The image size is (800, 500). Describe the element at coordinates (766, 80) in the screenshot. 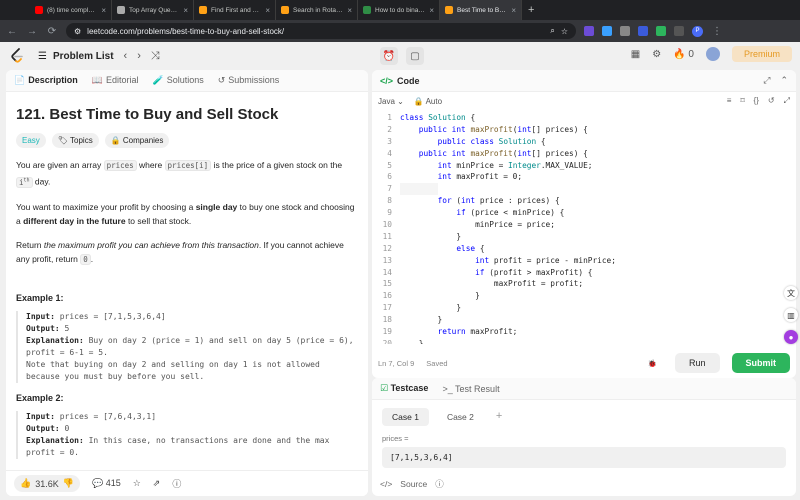

I see `maximize-icon: ⤢` at that location.